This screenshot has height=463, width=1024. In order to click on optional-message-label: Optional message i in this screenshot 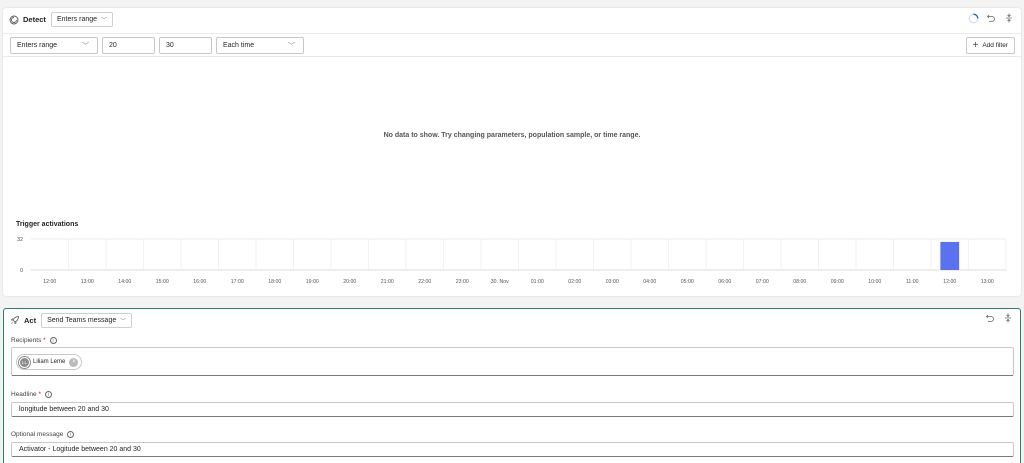, I will do `click(43, 434)`.